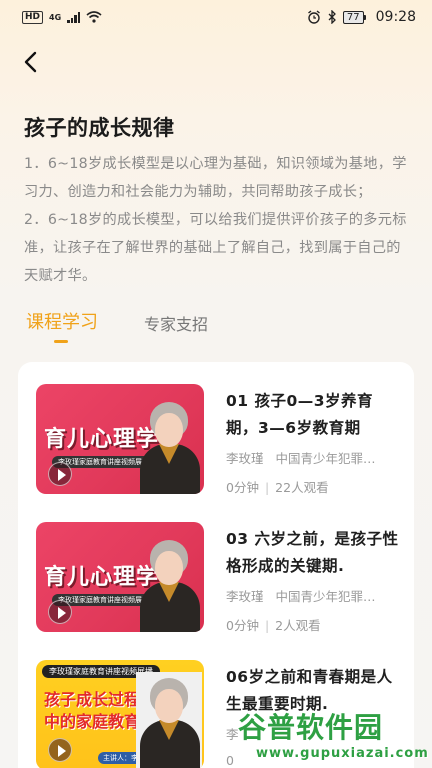 This screenshot has width=432, height=768. Describe the element at coordinates (55, 17) in the screenshot. I see `network-type: 4G` at that location.